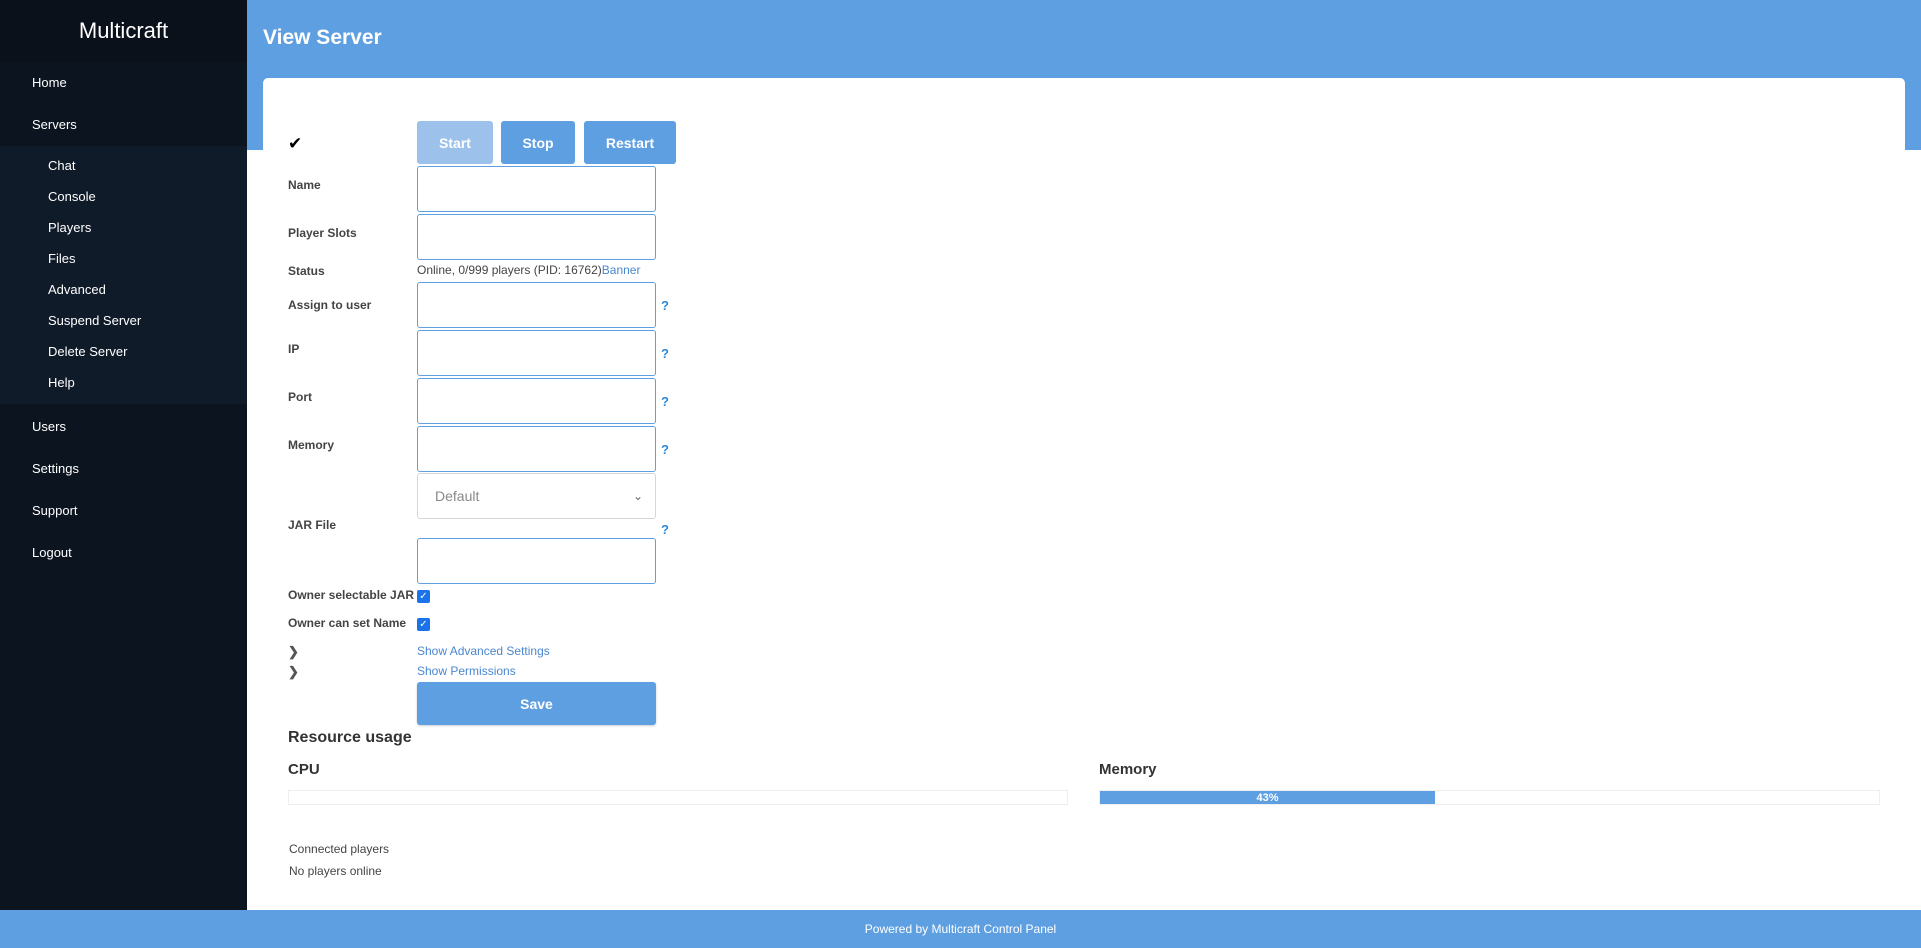  Describe the element at coordinates (304, 185) in the screenshot. I see `name-label: Name` at that location.